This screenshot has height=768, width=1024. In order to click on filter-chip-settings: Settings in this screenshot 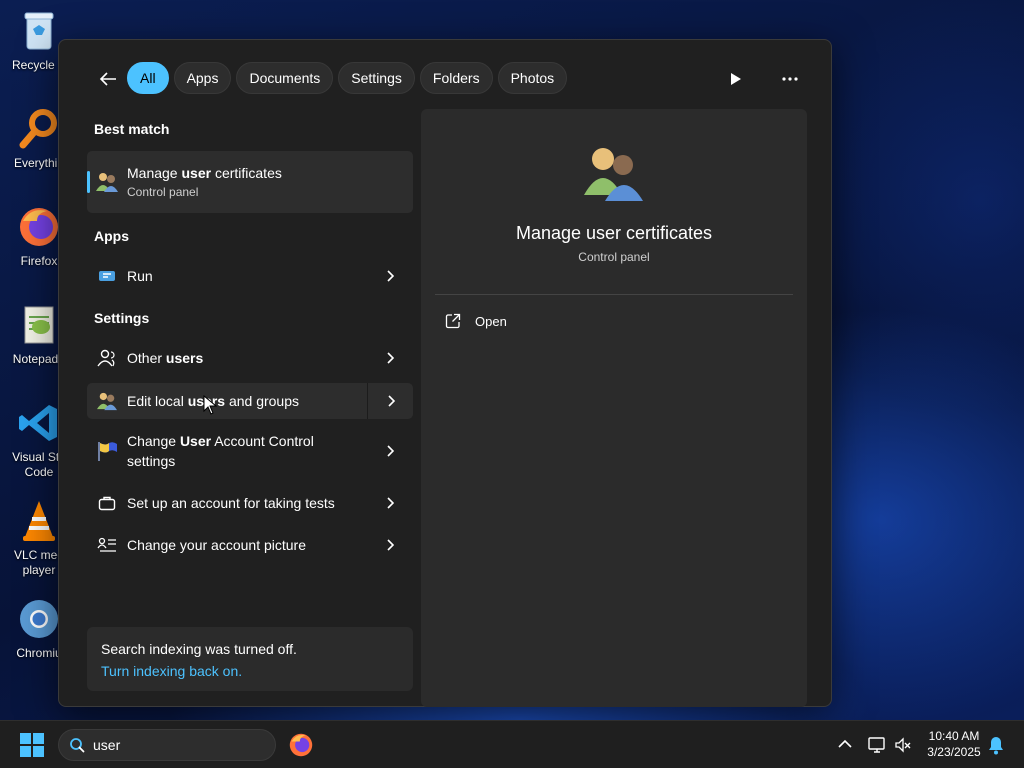, I will do `click(376, 78)`.